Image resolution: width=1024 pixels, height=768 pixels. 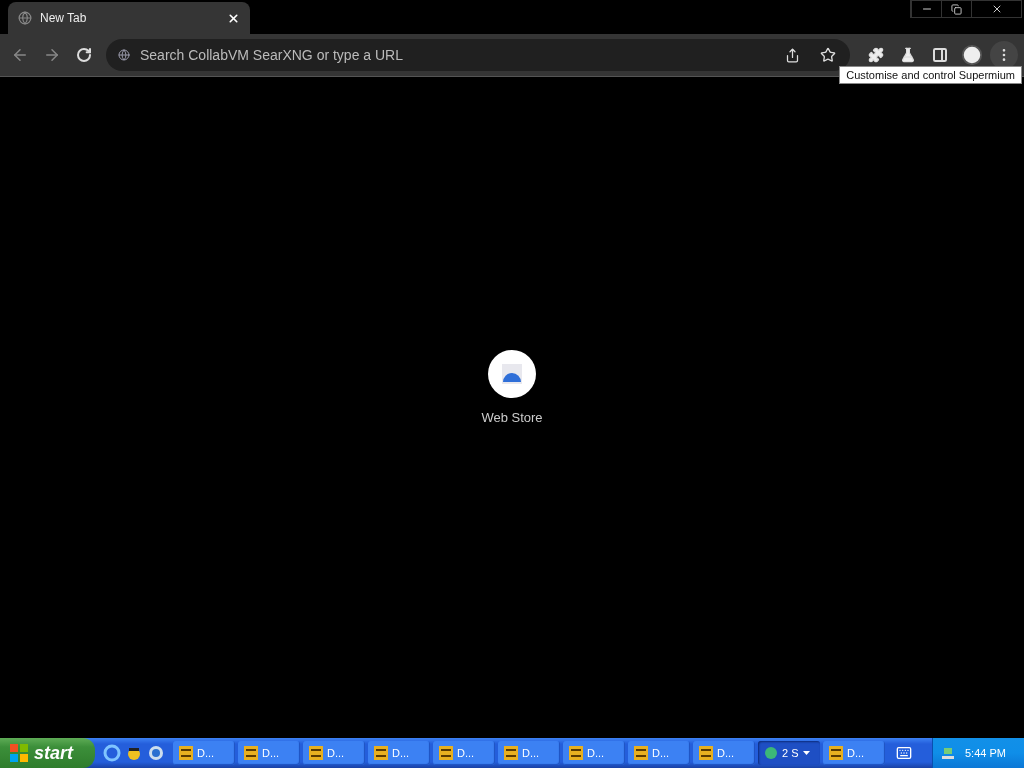 What do you see at coordinates (64, 18) in the screenshot?
I see `tab-title: New Tab` at bounding box center [64, 18].